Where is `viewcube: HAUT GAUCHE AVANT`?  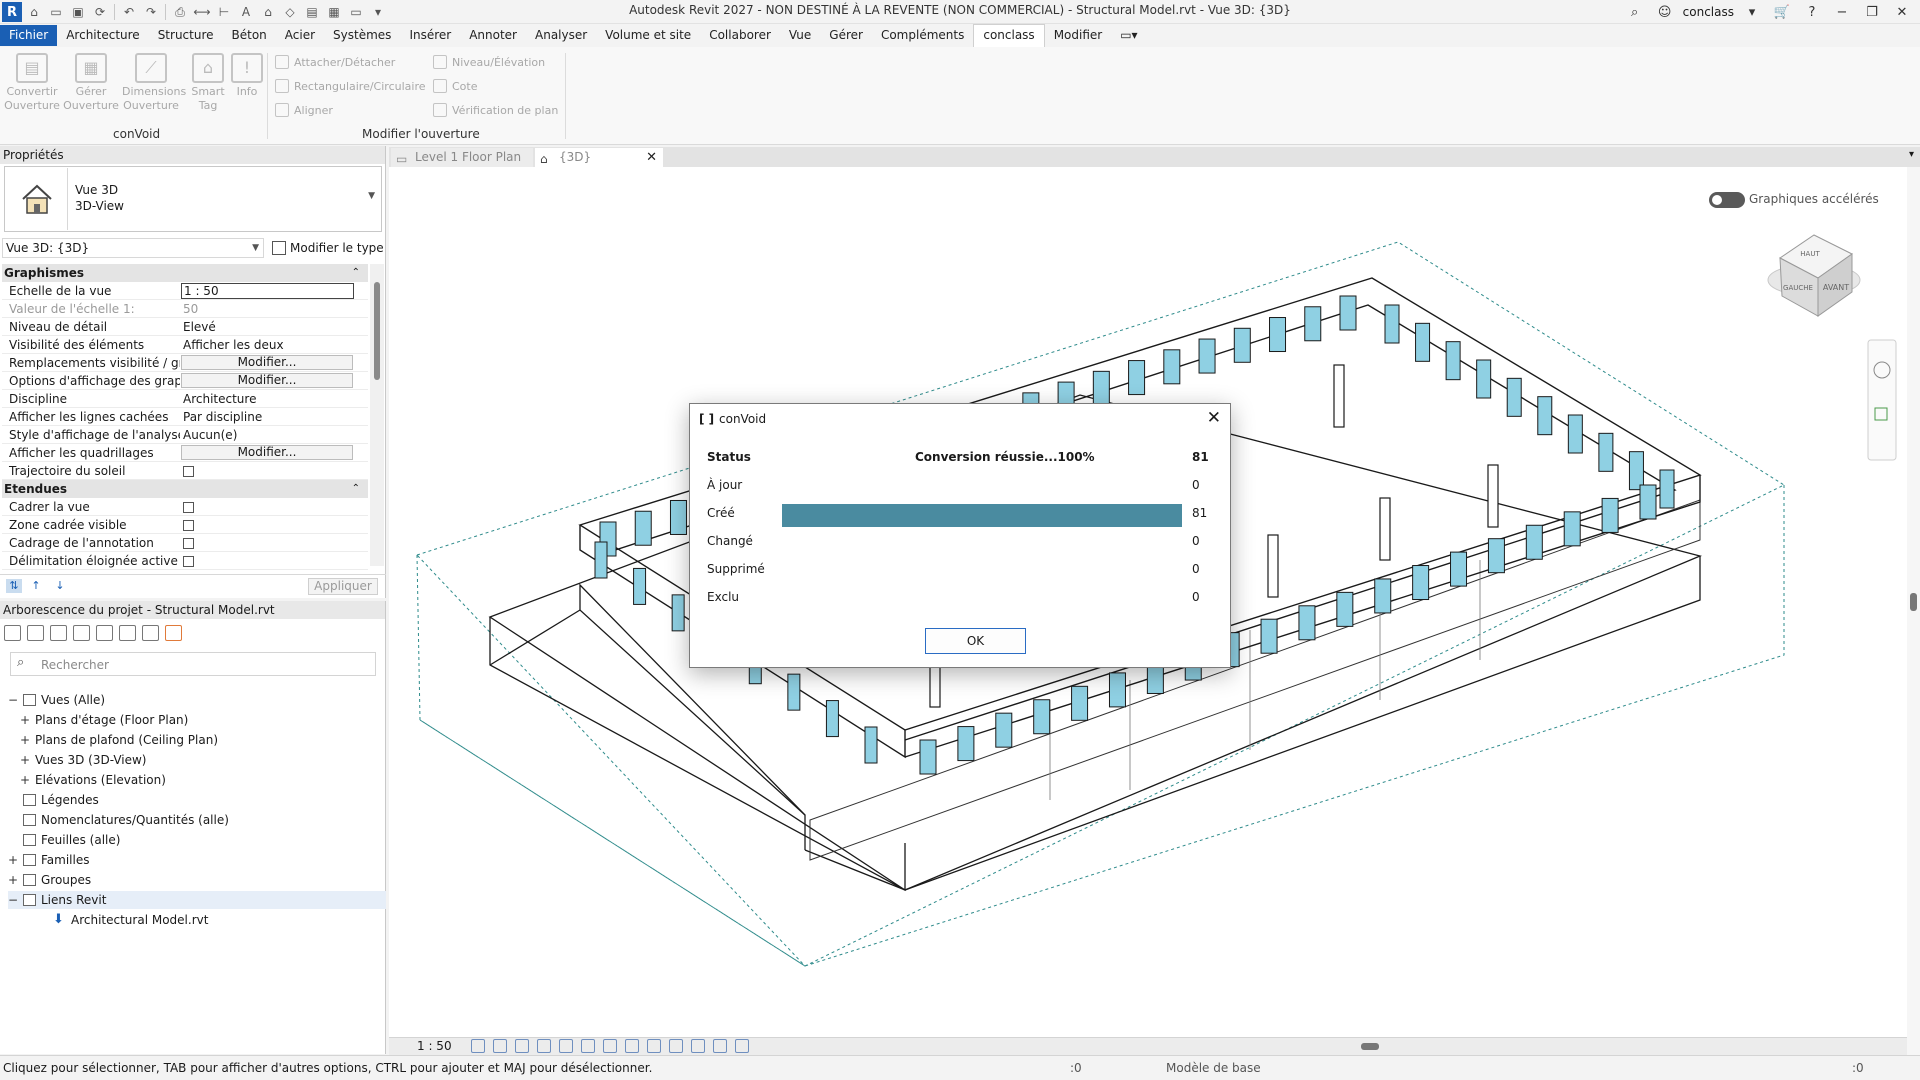 viewcube: HAUT GAUCHE AVANT is located at coordinates (1814, 275).